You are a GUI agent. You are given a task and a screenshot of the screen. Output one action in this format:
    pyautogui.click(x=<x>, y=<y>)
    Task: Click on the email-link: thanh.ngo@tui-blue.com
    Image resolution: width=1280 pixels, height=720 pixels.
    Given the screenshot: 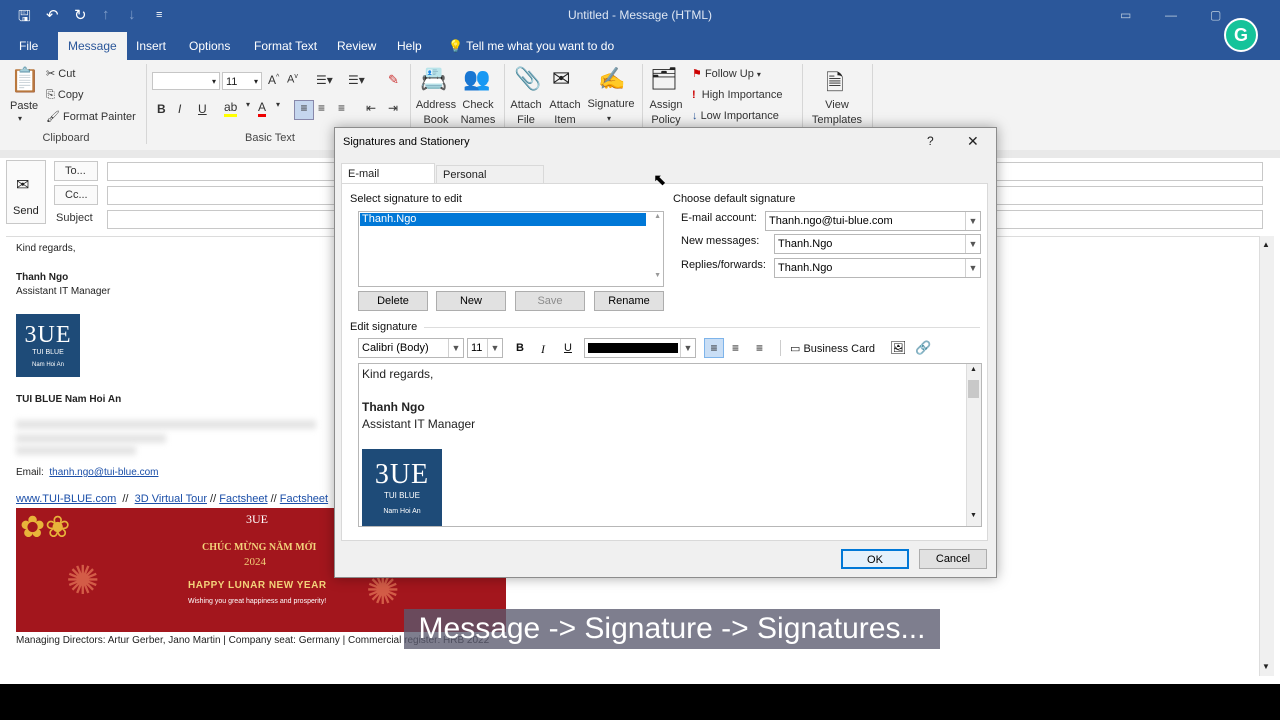 What is the action you would take?
    pyautogui.click(x=103, y=472)
    